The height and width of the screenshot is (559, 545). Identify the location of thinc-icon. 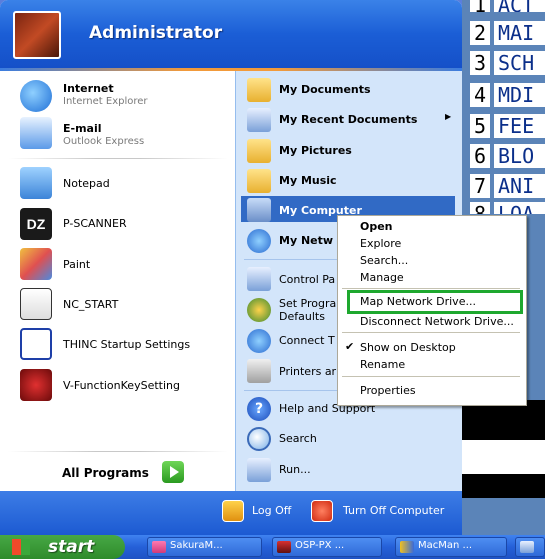
(36, 344).